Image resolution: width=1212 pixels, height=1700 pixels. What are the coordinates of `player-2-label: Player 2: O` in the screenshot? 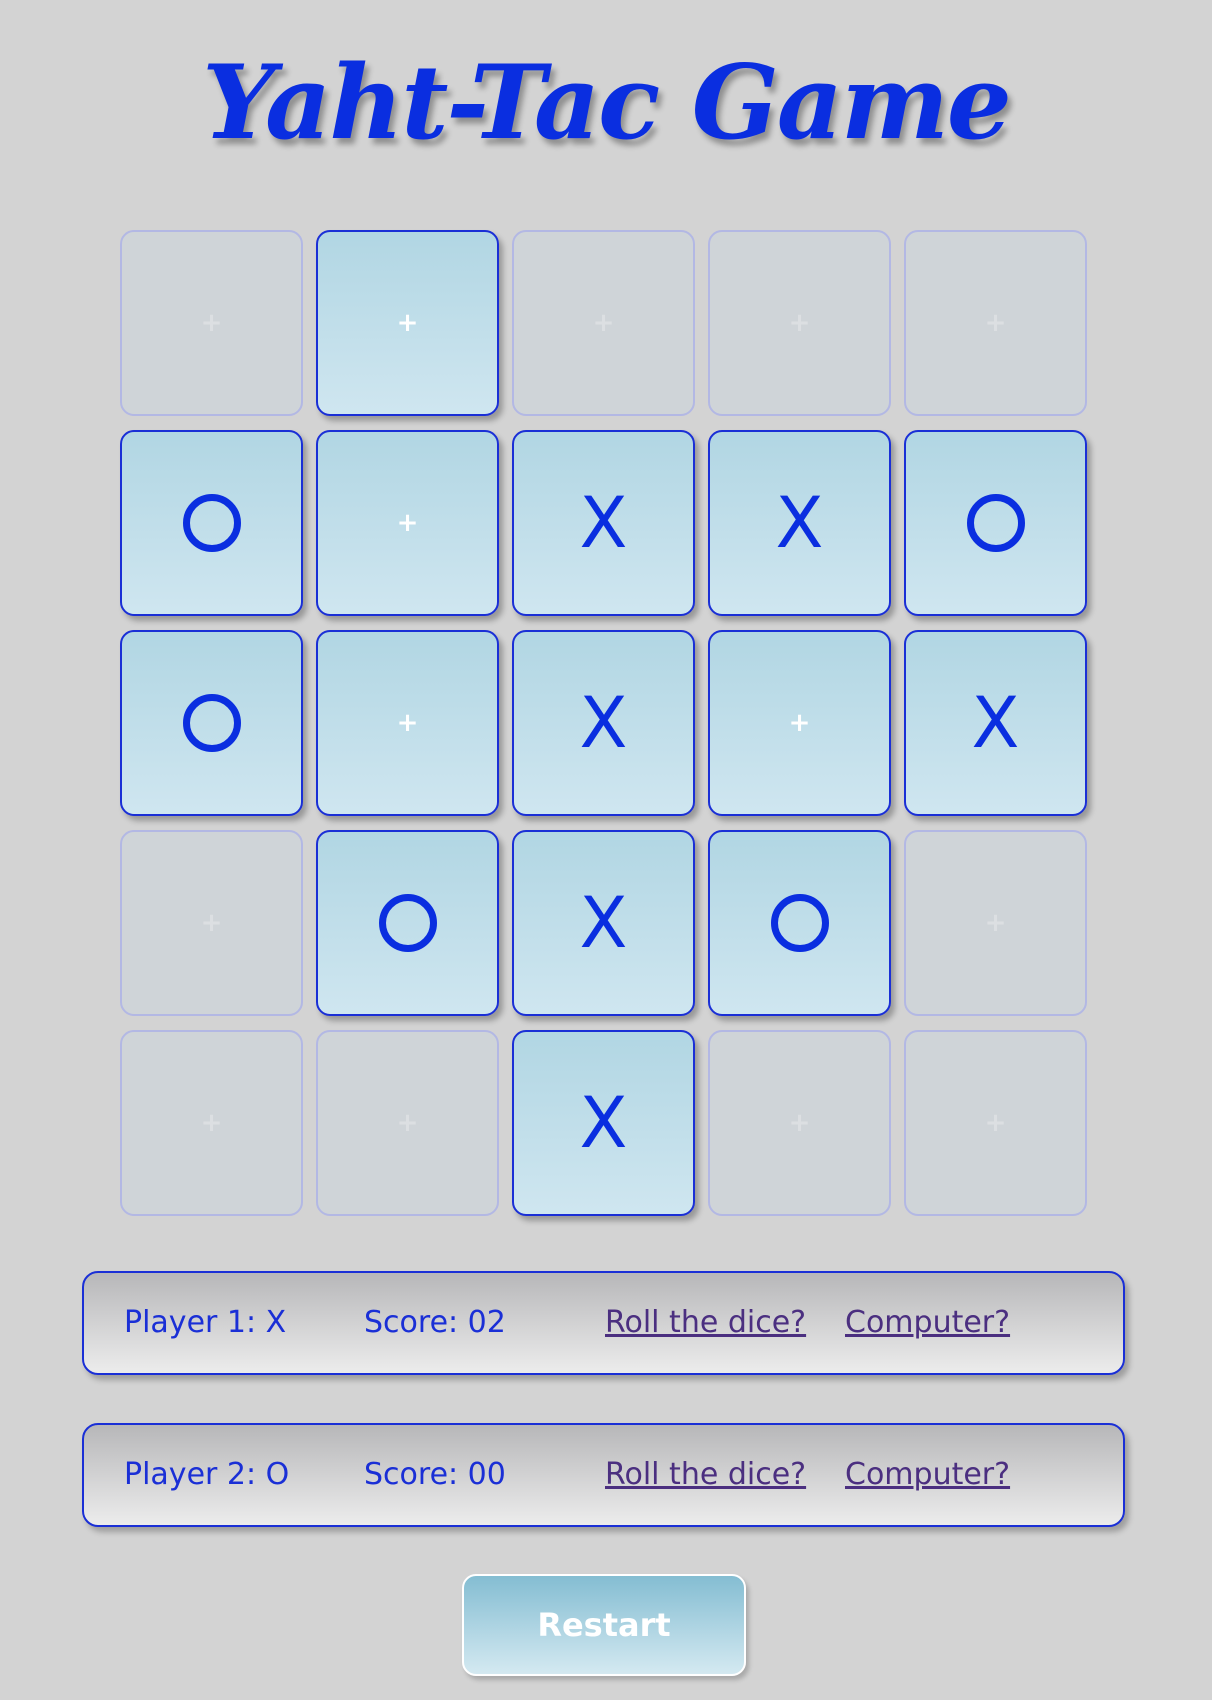 It's located at (207, 1474).